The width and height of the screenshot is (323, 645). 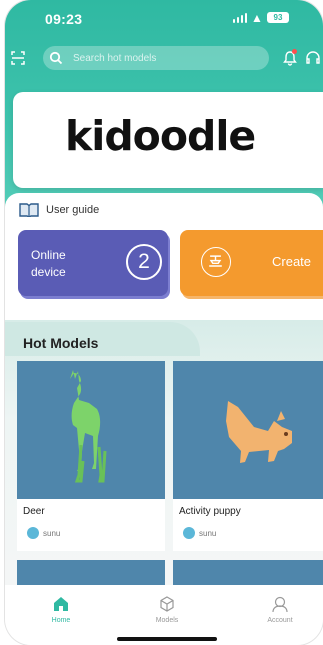 I want to click on promo-banner: kidoodle, so click(x=168, y=140).